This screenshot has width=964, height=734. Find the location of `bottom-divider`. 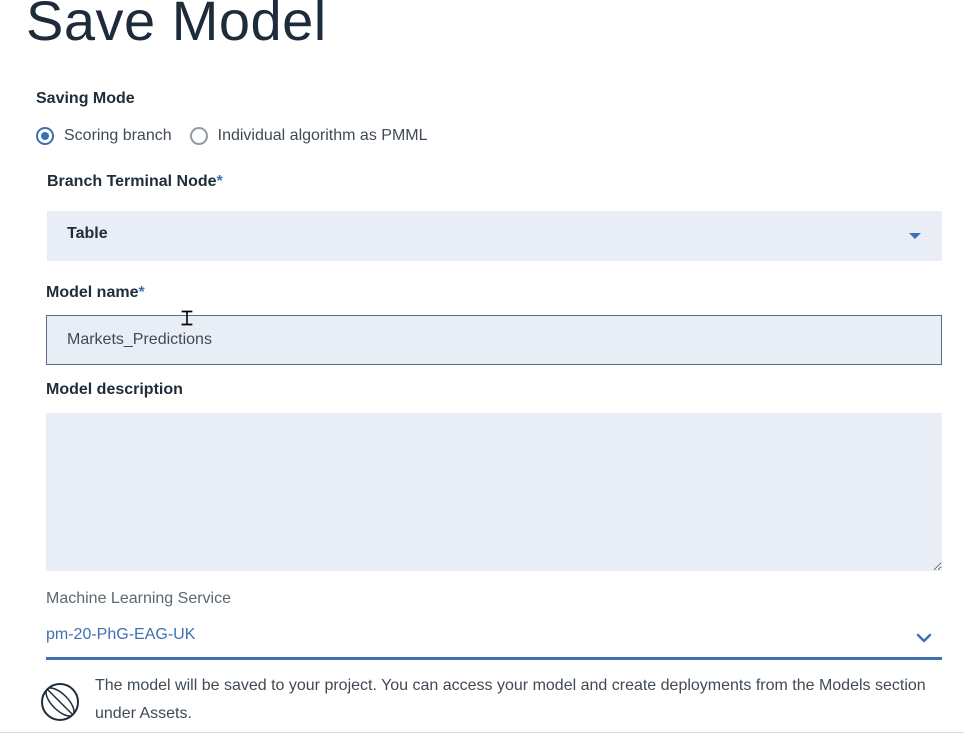

bottom-divider is located at coordinates (482, 732).